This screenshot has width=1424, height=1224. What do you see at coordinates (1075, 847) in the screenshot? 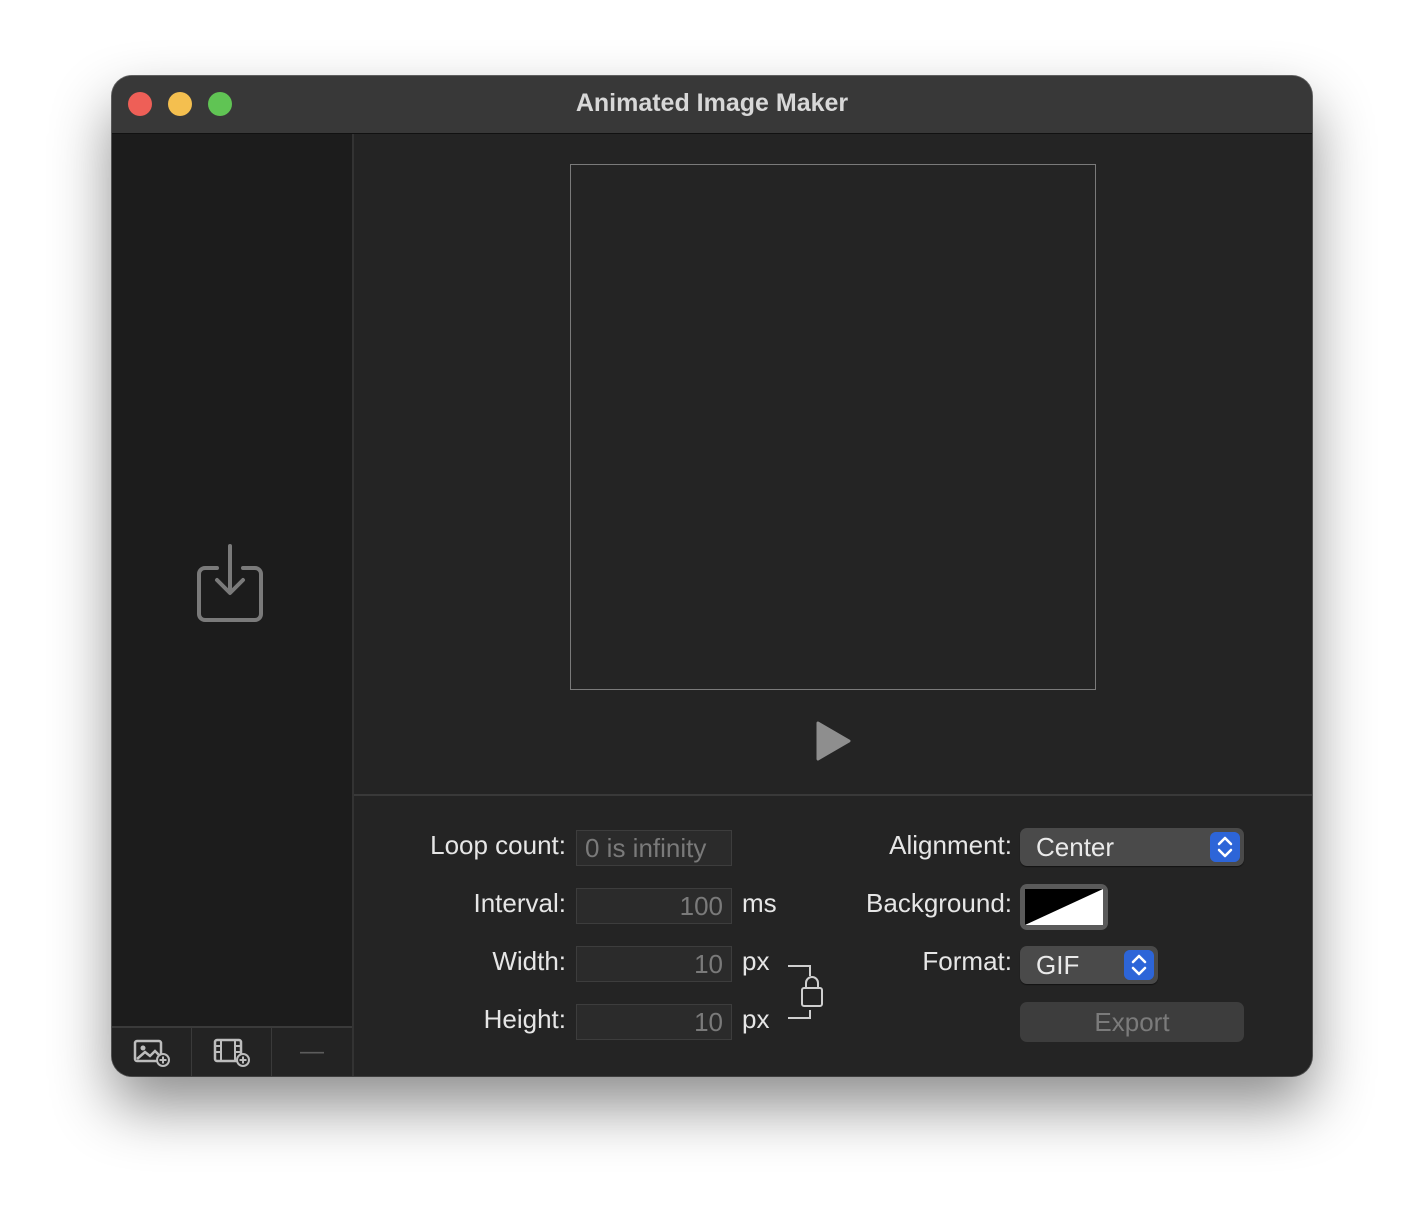
I see `alignment-value: Center` at bounding box center [1075, 847].